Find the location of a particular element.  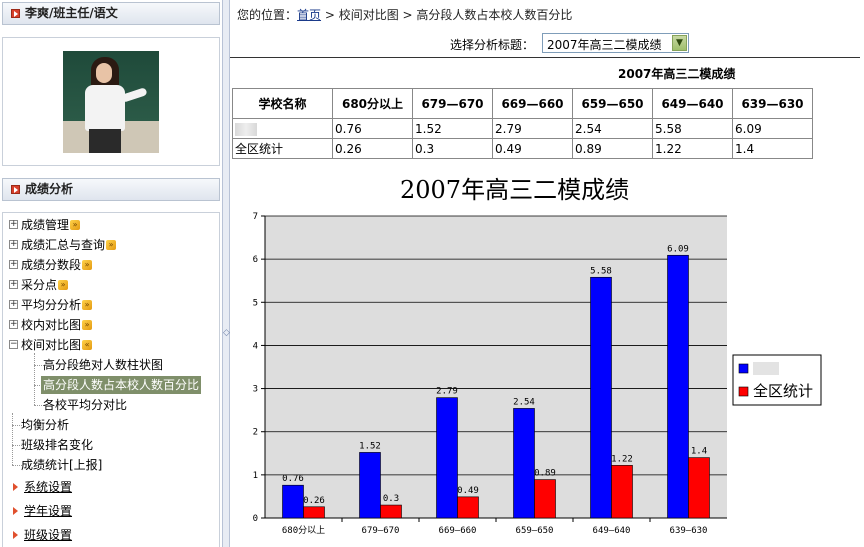

table-header-cell: 659—650 is located at coordinates (612, 103).